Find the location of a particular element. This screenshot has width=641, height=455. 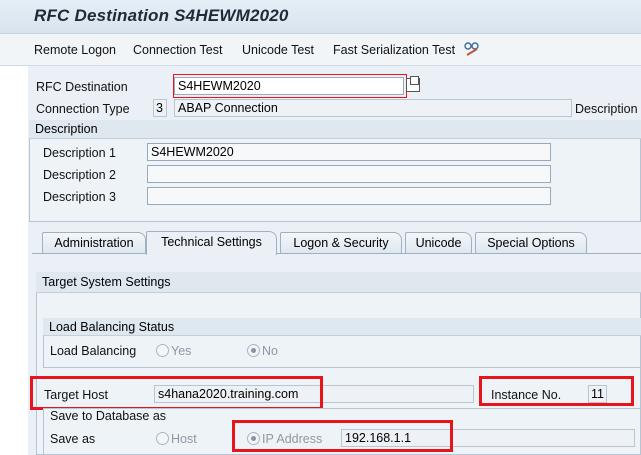

connection-type-field: ABAP Connection is located at coordinates (373, 108).